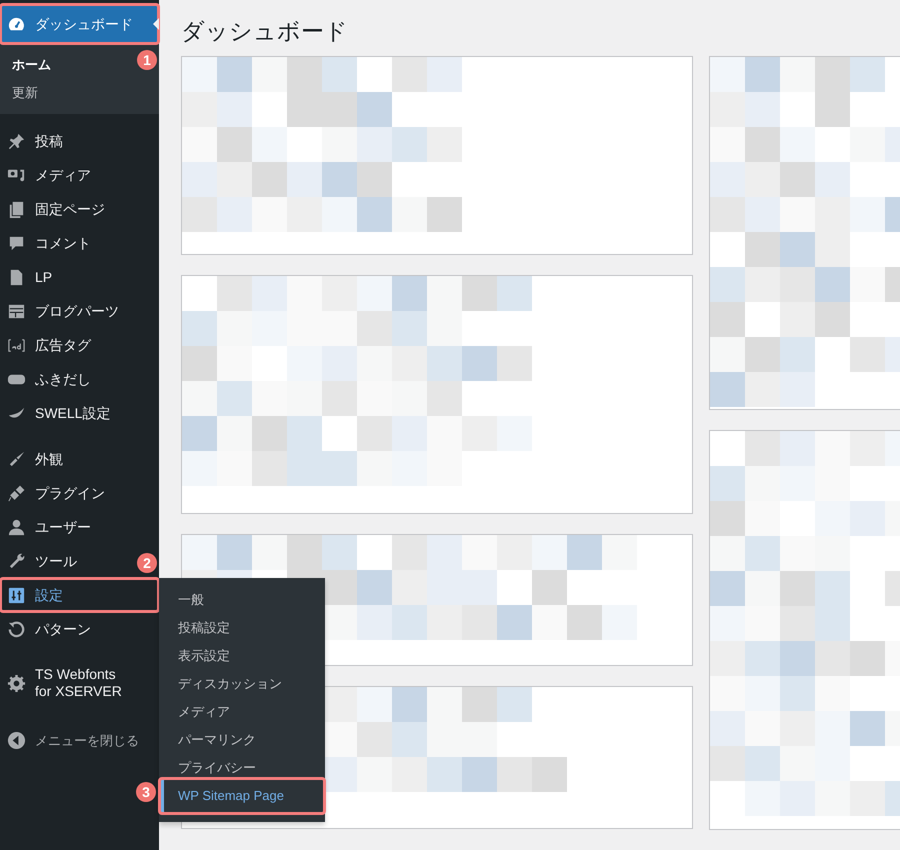  I want to click on flyout-item: メディア, so click(242, 712).